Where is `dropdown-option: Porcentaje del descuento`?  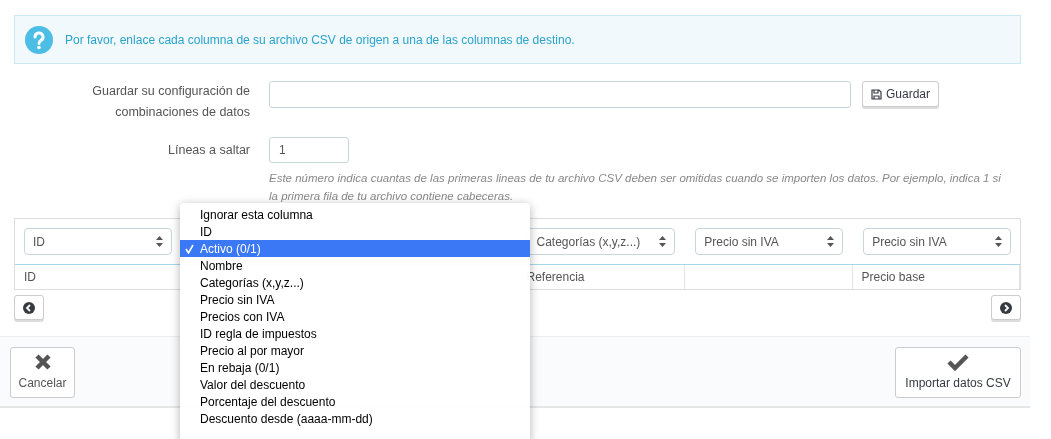 dropdown-option: Porcentaje del descuento is located at coordinates (355, 401).